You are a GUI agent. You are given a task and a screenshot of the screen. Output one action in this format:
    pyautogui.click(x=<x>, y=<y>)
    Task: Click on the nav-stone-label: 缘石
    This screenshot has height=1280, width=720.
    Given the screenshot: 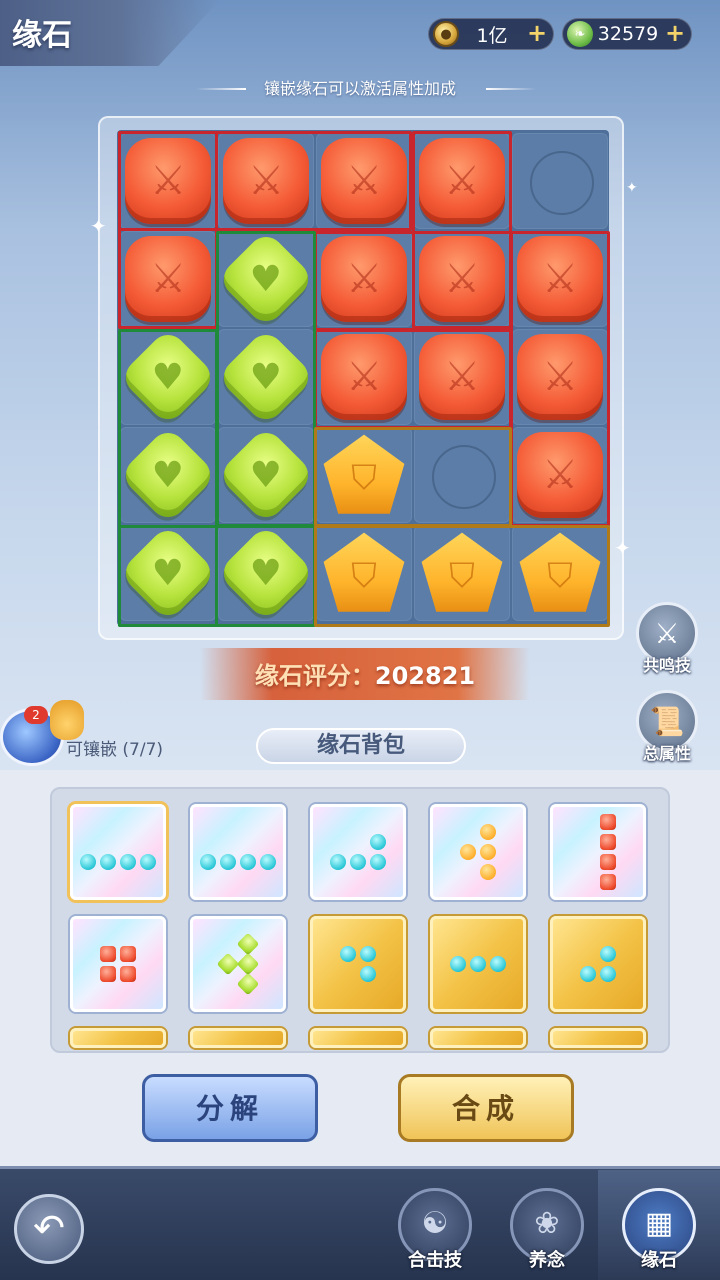 What is the action you would take?
    pyautogui.click(x=659, y=1260)
    